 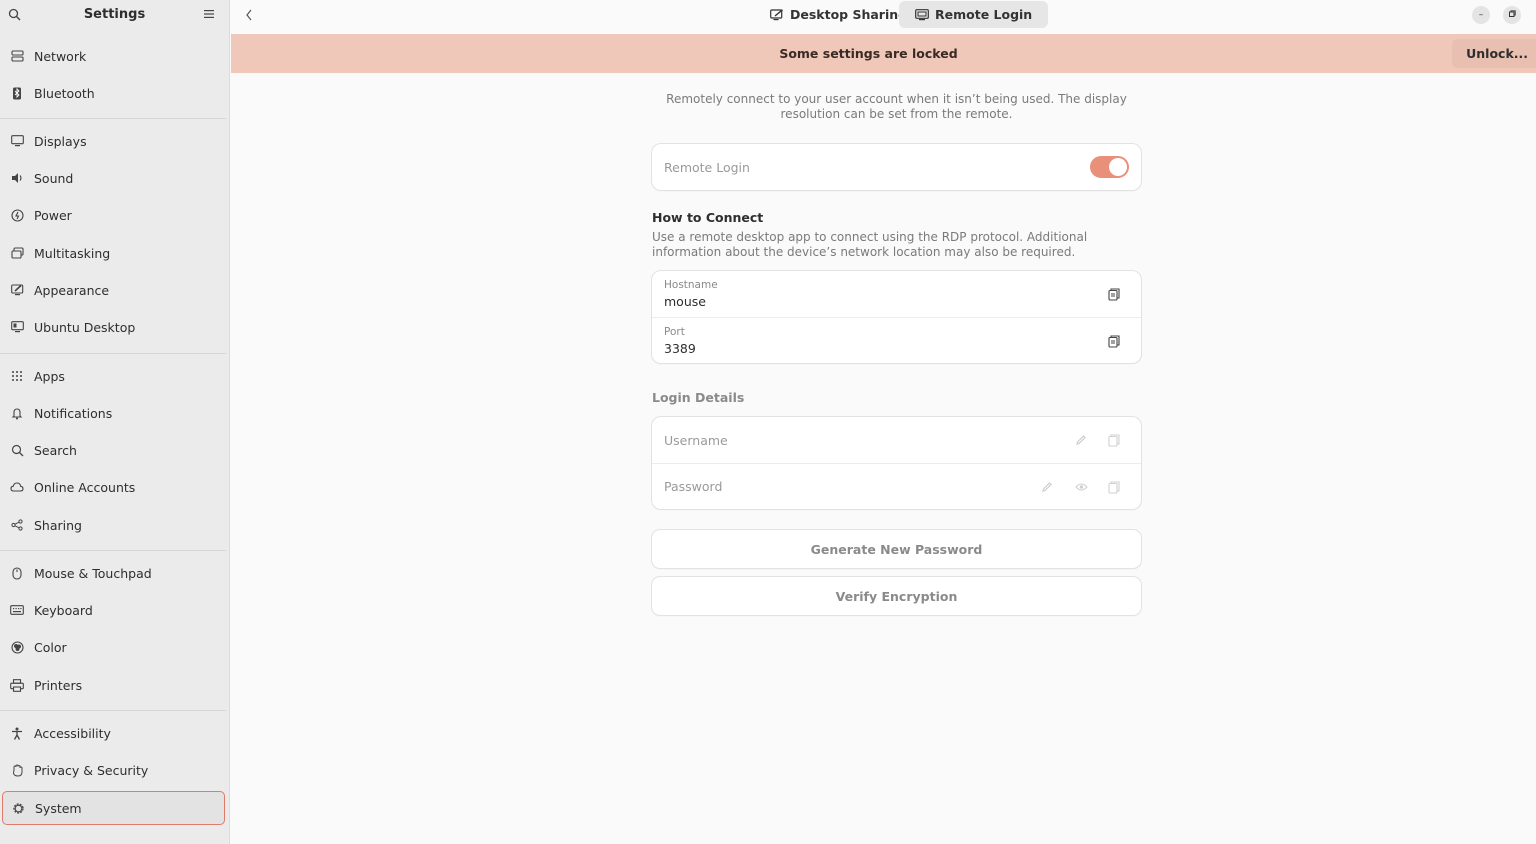 I want to click on password-label: Password, so click(x=693, y=486).